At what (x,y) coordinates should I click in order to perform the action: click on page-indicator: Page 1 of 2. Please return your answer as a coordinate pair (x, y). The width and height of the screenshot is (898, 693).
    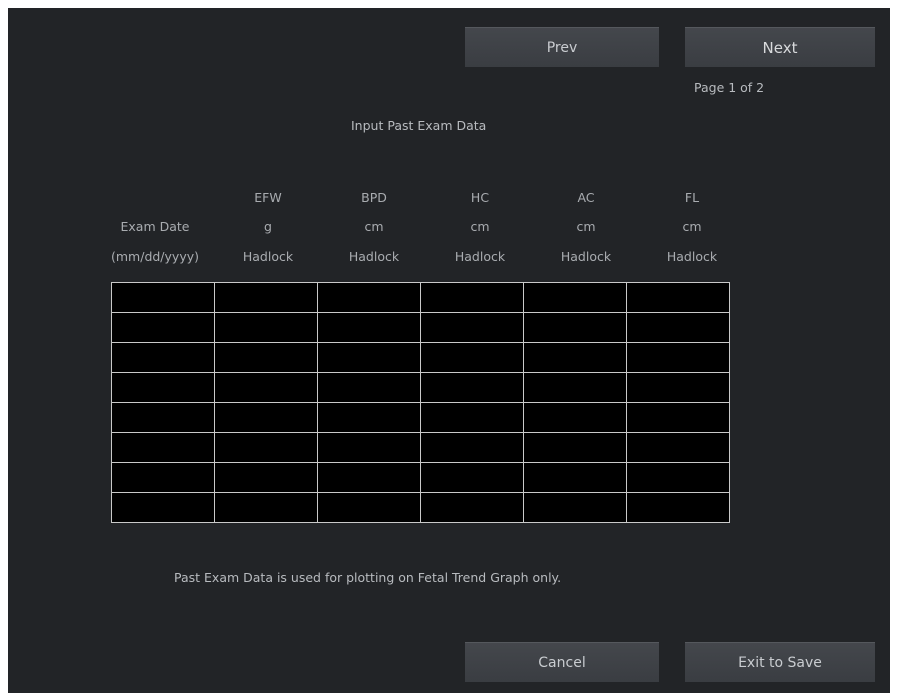
    Looking at the image, I should click on (729, 87).